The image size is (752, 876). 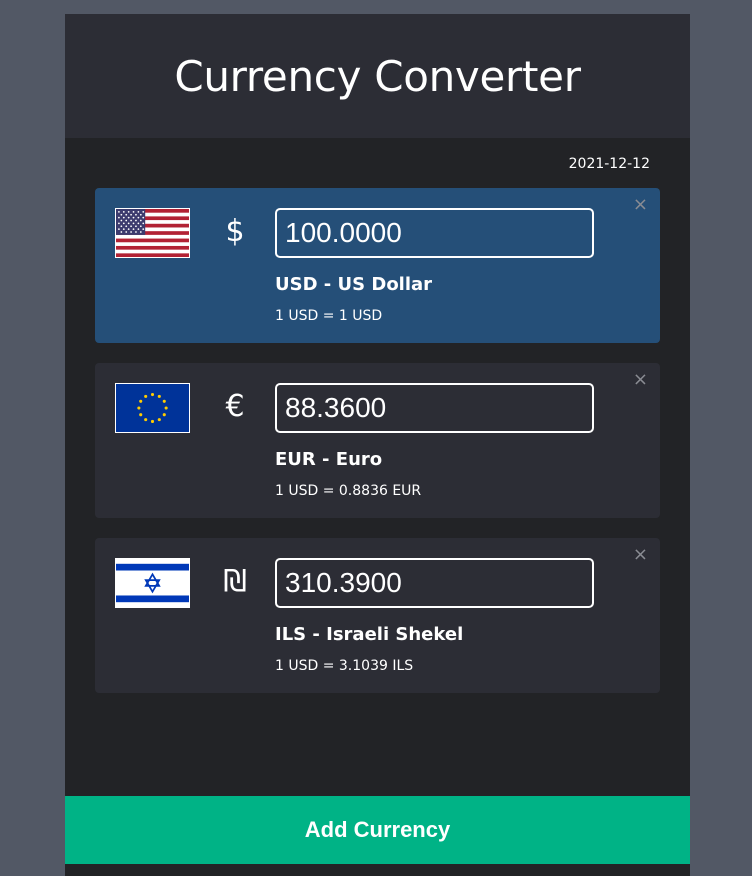 I want to click on add-currency-button: Add Currency, so click(x=377, y=830).